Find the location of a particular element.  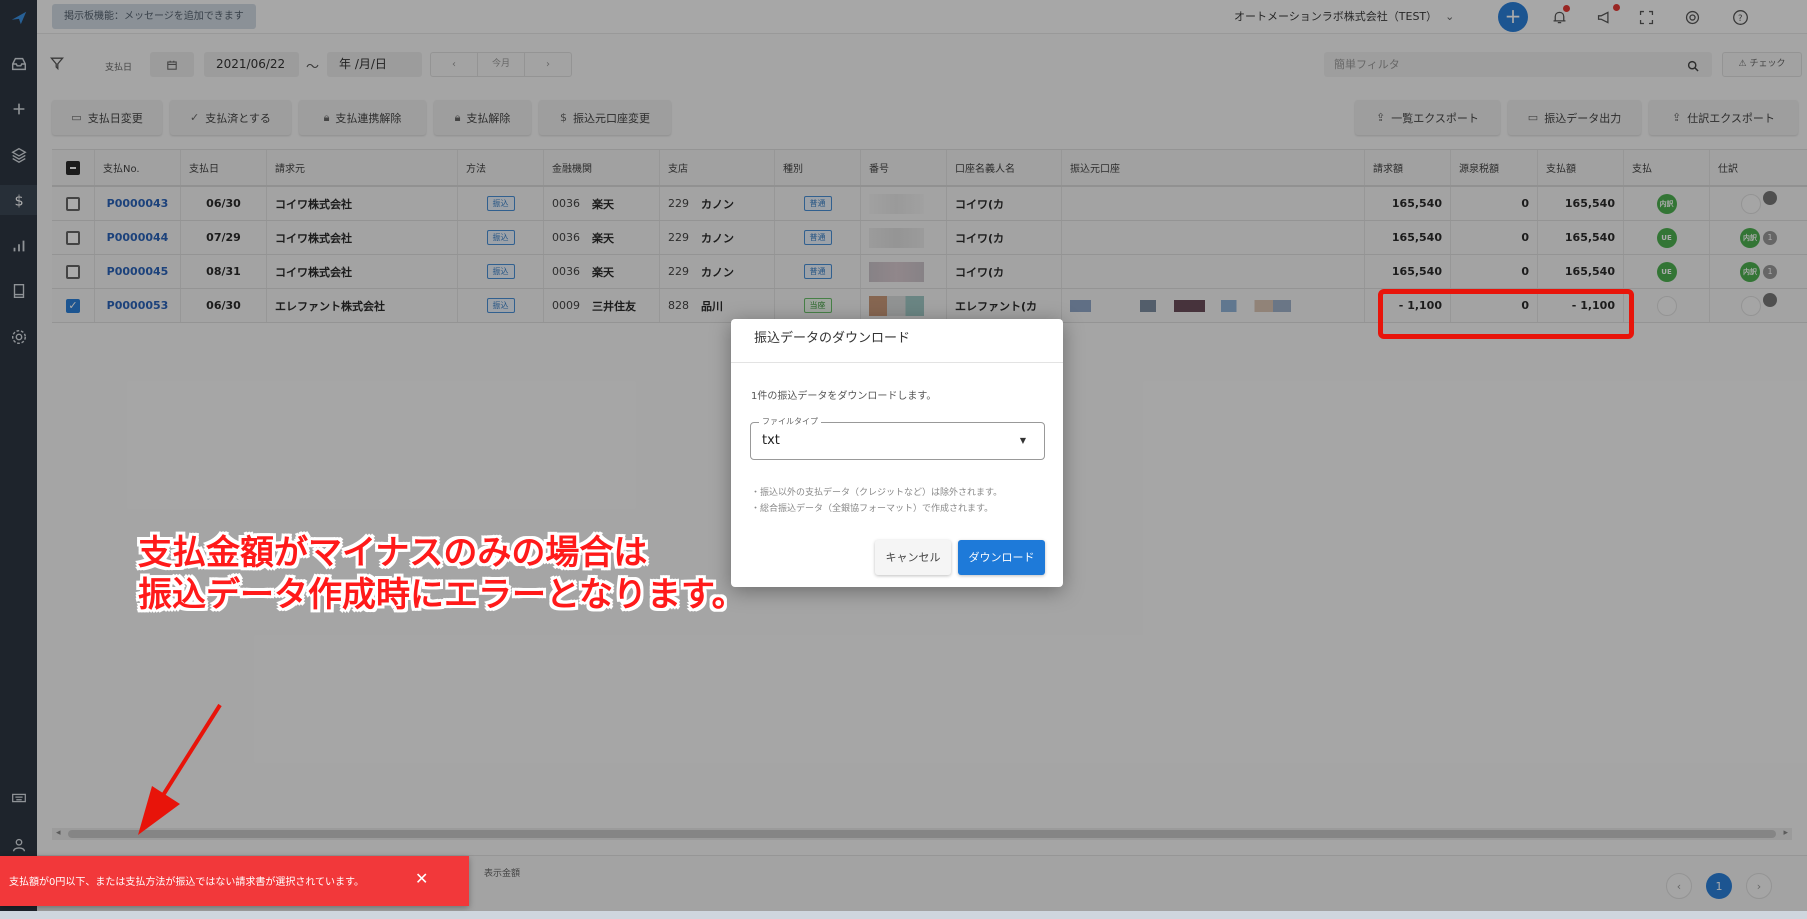

dialog-note: ・総合振込データ（全銀協フォーマット）で作成されます。 is located at coordinates (872, 509).